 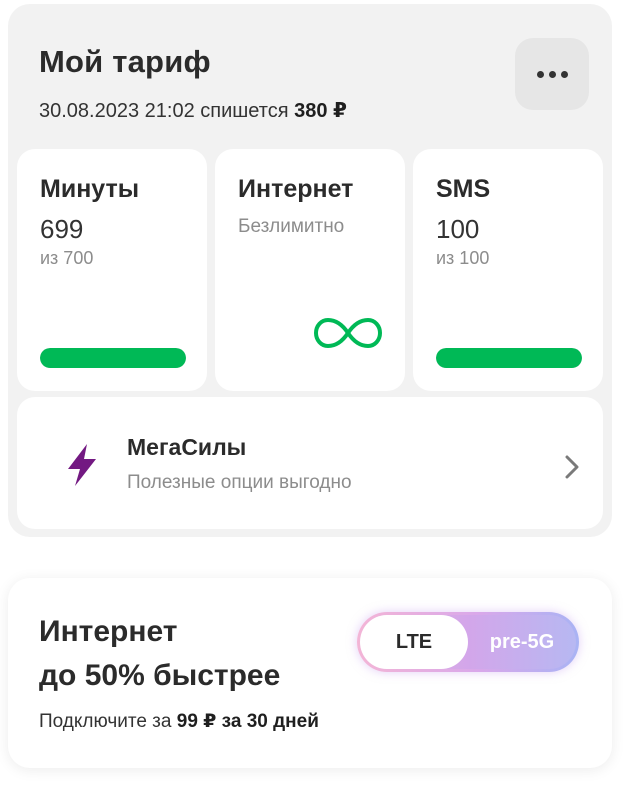 I want to click on internet-title: Интернет, so click(x=296, y=189).